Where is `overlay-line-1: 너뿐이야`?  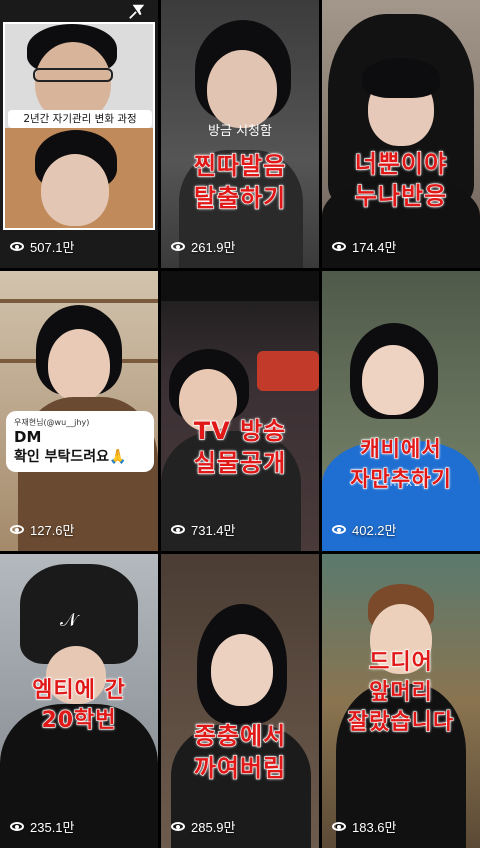
overlay-line-1: 너뿐이야 is located at coordinates (401, 163).